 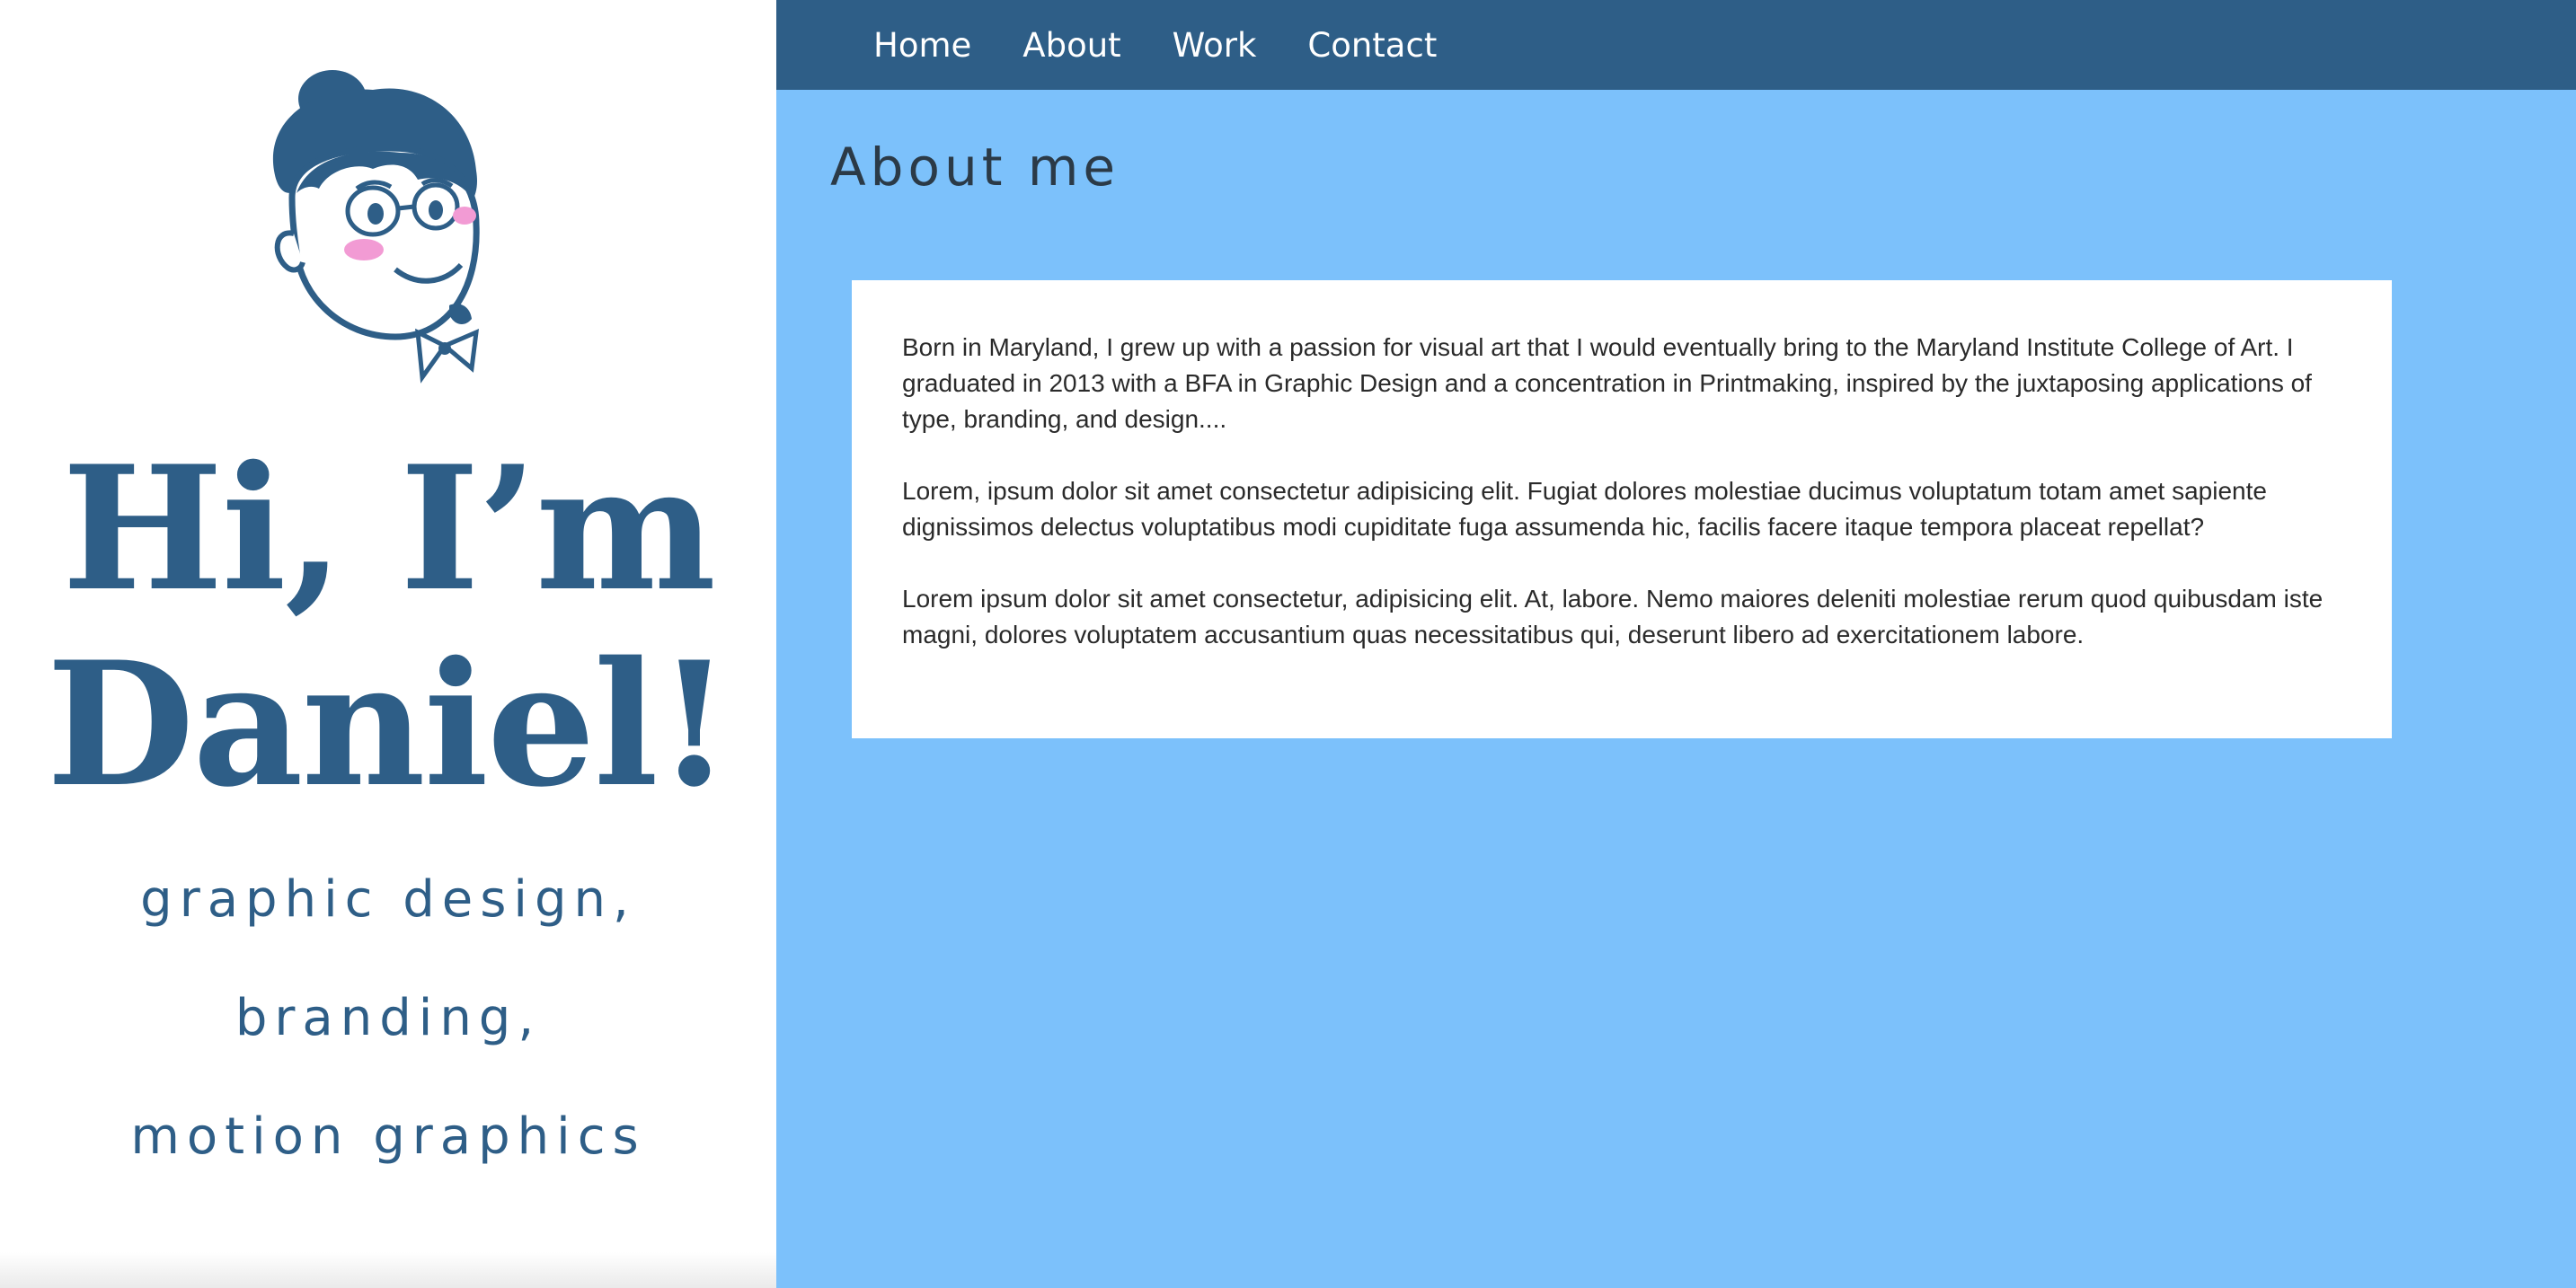 What do you see at coordinates (1676, 45) in the screenshot?
I see `top-navbar: Home About Work Contact` at bounding box center [1676, 45].